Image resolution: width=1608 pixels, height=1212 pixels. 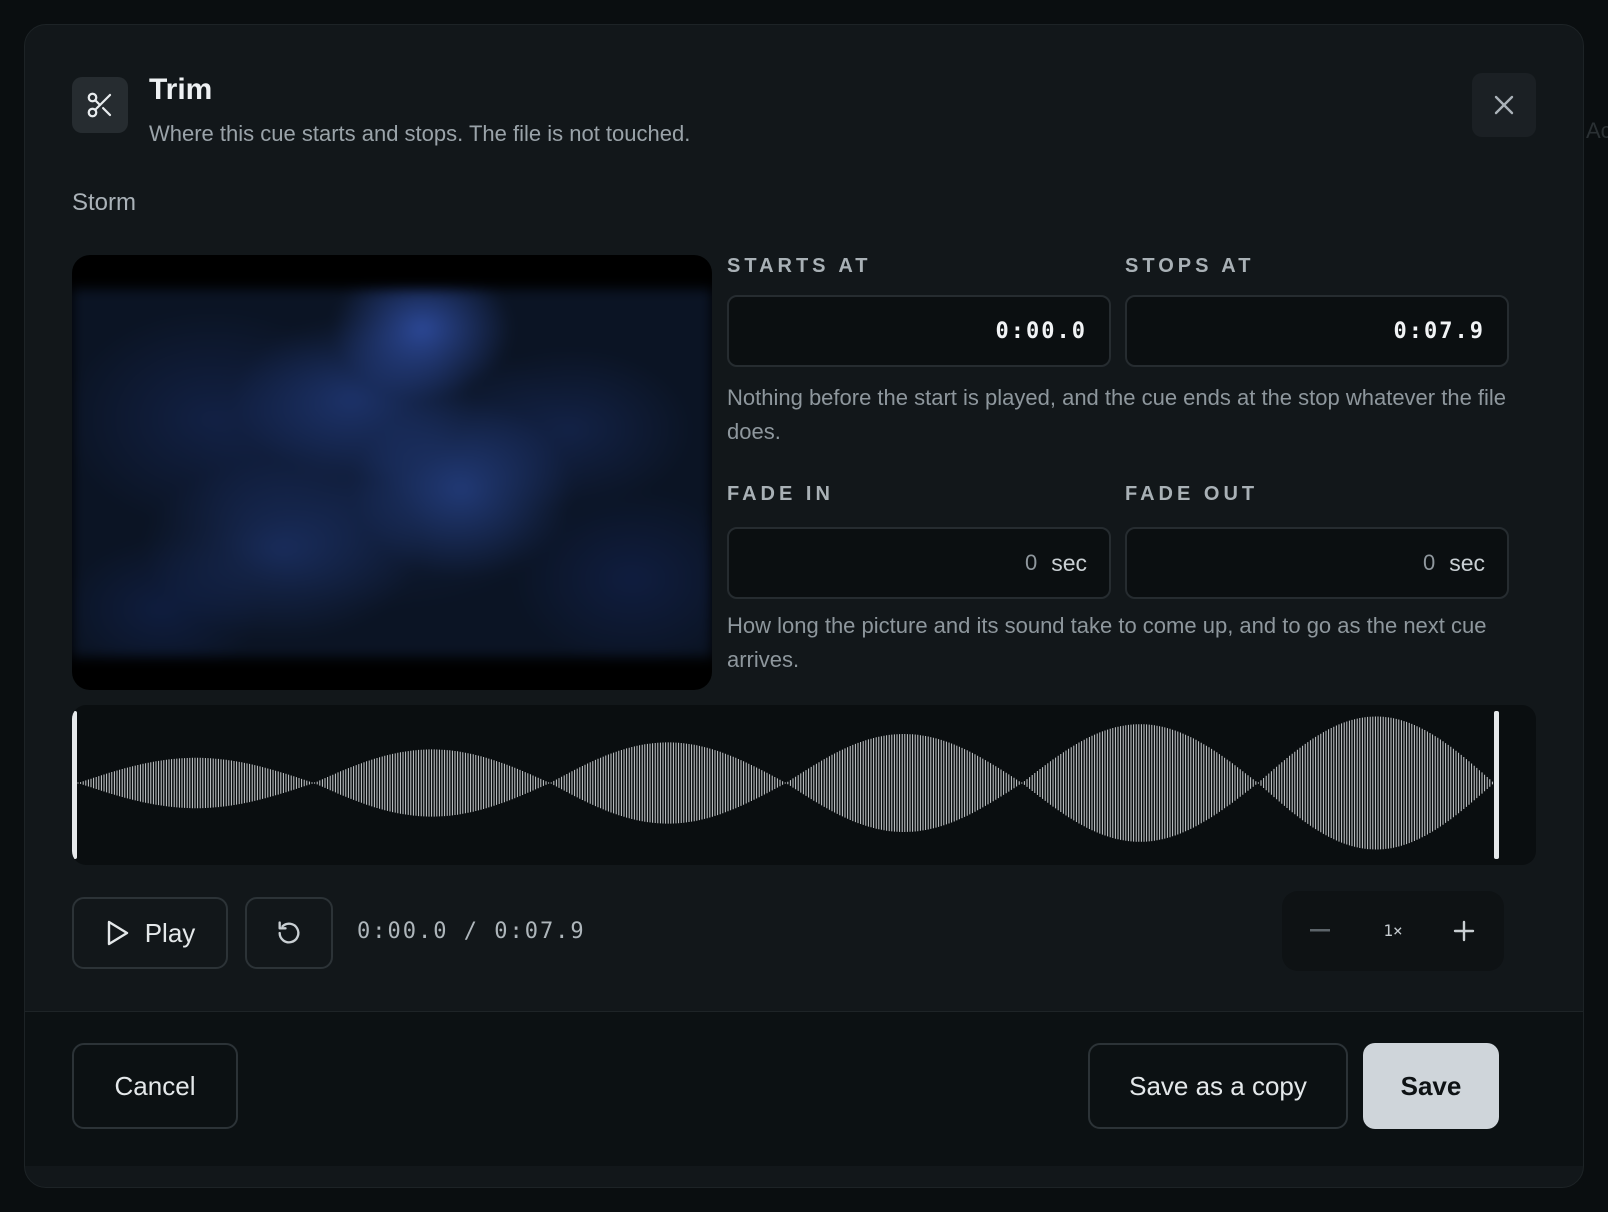 I want to click on restart-icon, so click(x=289, y=932).